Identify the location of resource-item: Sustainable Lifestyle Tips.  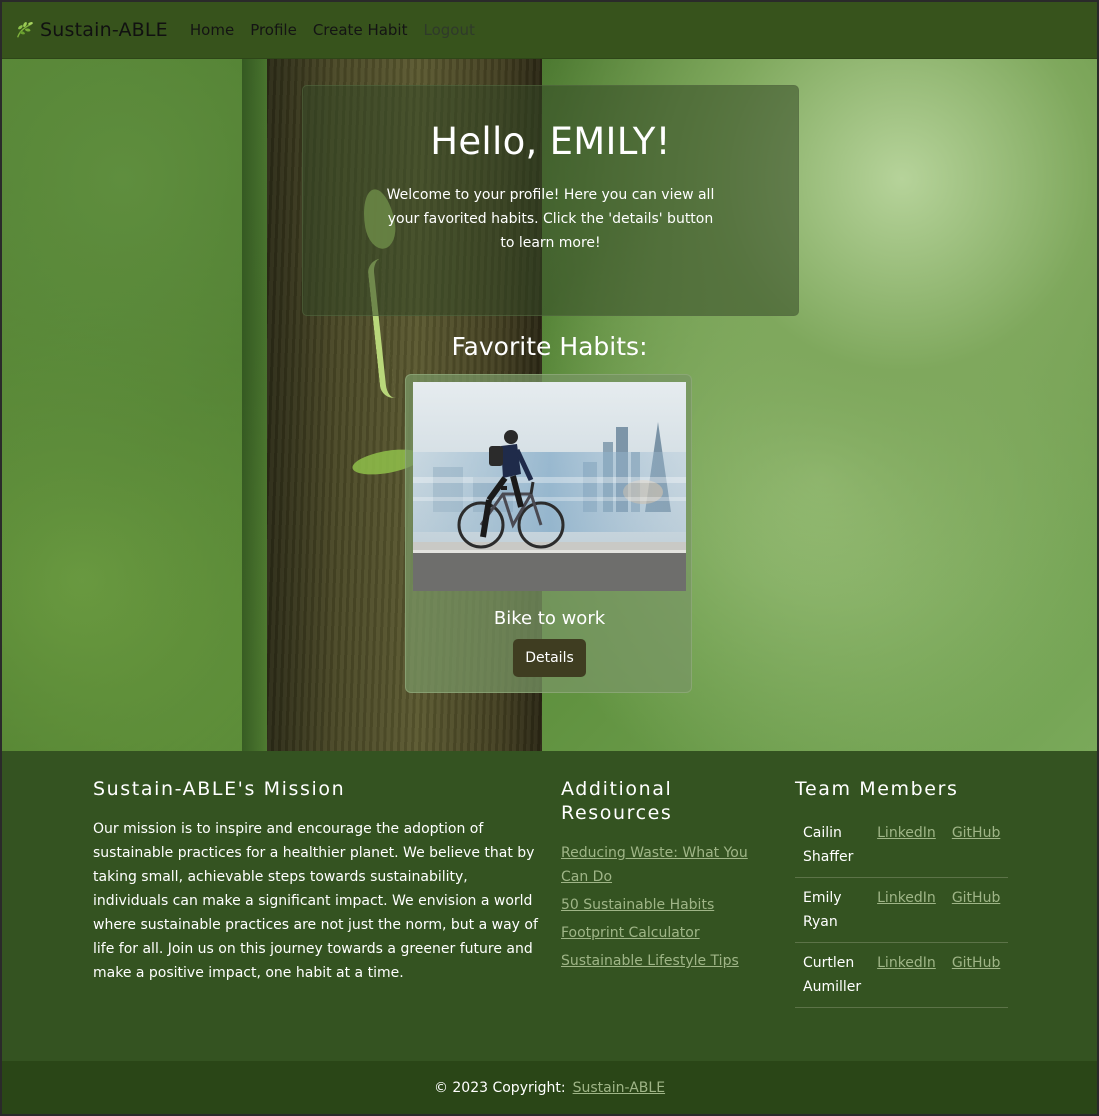
(661, 961).